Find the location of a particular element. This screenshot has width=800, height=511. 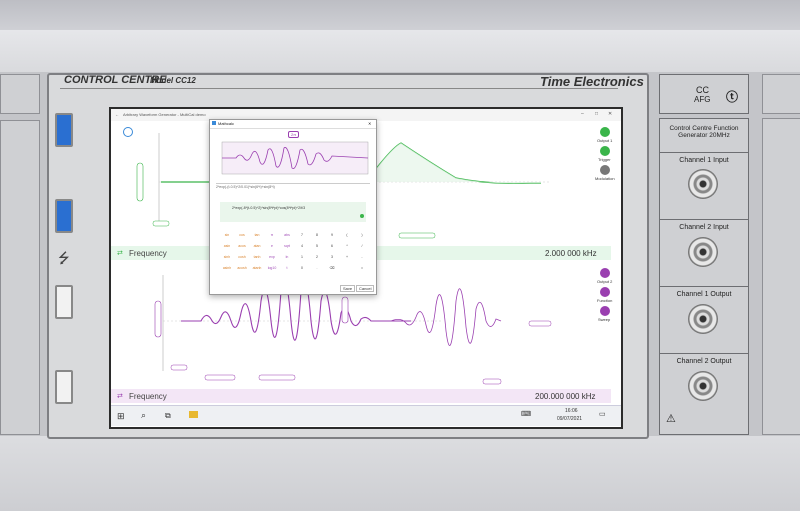

dialog-title-bar: Mathcalc ✕ is located at coordinates (293, 124).